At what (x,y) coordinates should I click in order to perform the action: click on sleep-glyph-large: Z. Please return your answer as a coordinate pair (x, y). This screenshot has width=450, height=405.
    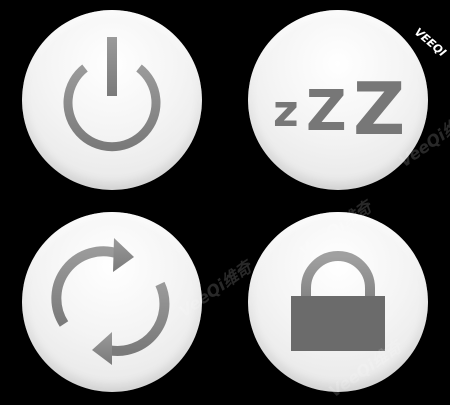
    Looking at the image, I should click on (379, 109).